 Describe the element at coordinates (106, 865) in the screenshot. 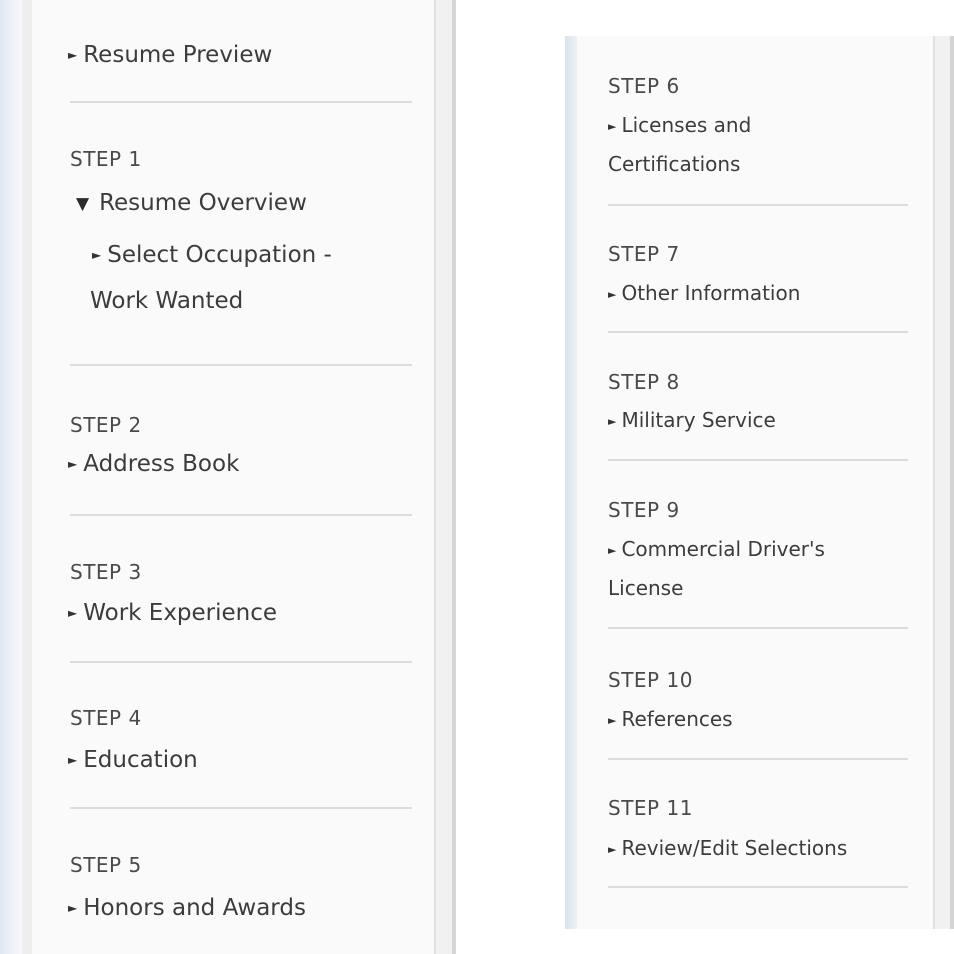

I see `step-5-label: STEP 5` at that location.